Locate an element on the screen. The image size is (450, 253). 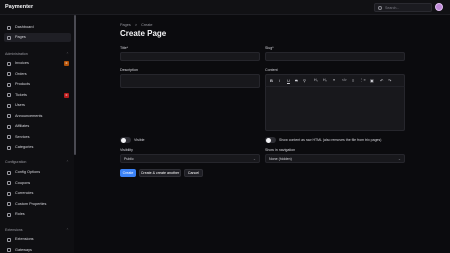
cart-icon is located at coordinates (9, 74).